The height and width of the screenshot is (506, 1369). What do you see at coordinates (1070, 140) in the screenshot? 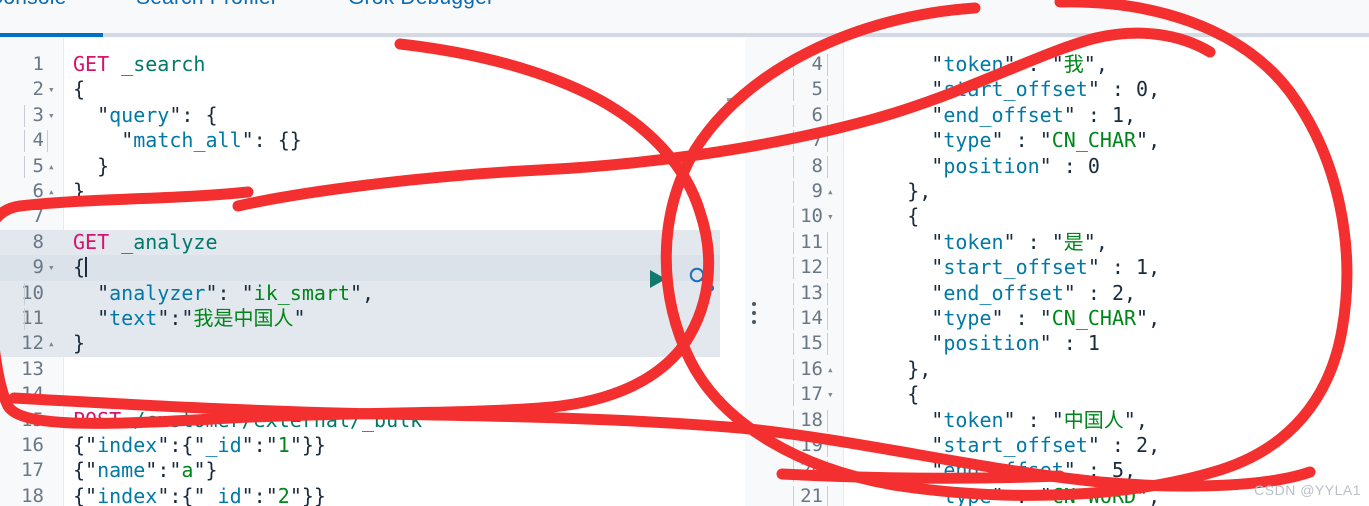
I see `code-line: 7 "type" : "CN_CHAR",` at bounding box center [1070, 140].